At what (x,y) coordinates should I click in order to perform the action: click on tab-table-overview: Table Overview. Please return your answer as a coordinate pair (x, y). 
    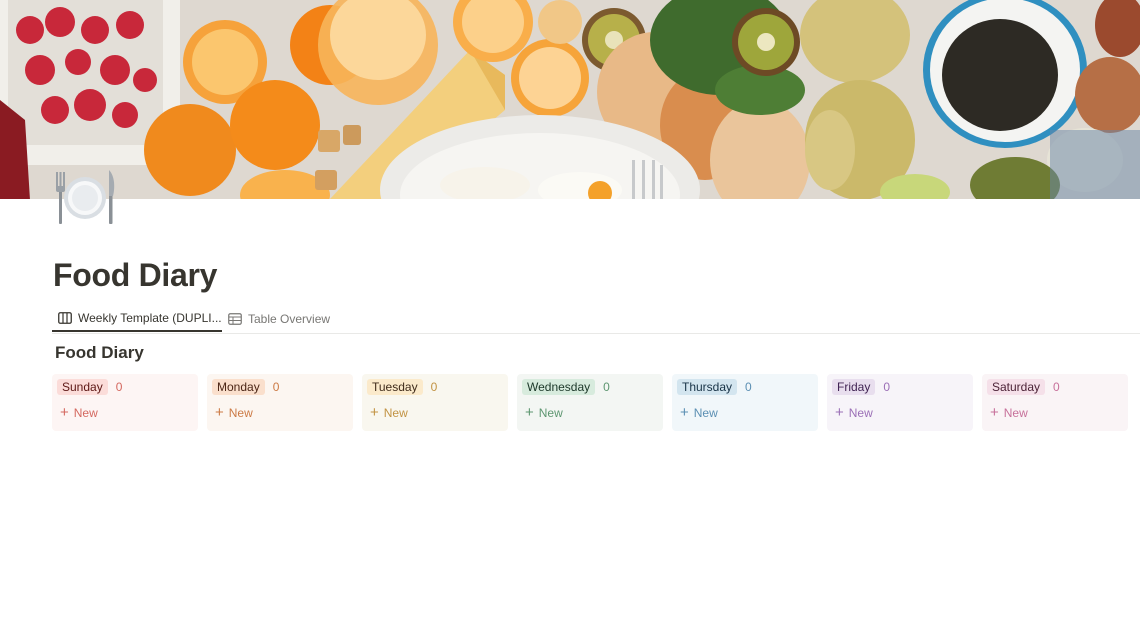
    Looking at the image, I should click on (279, 318).